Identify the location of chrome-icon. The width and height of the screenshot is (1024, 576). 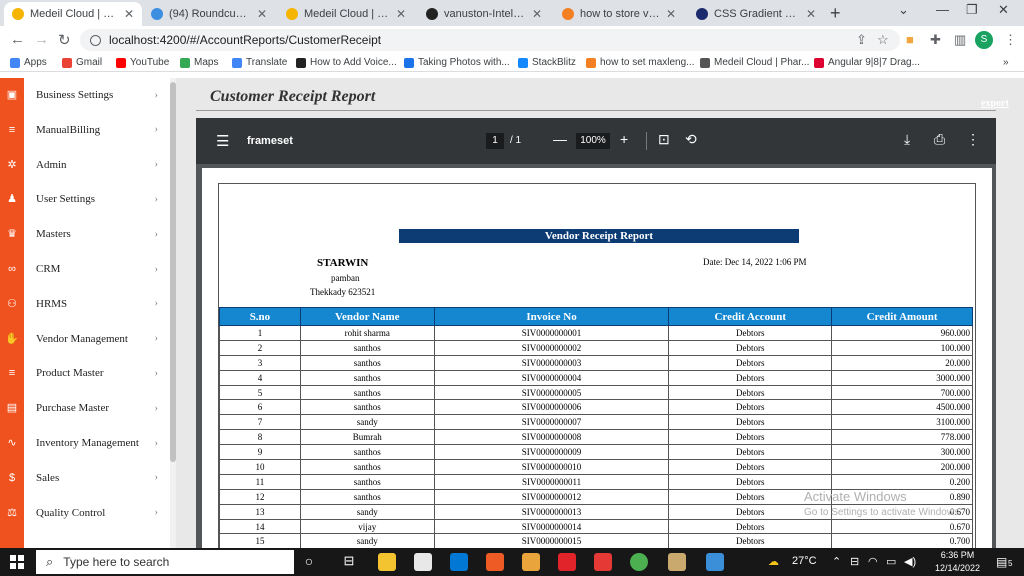
(639, 562).